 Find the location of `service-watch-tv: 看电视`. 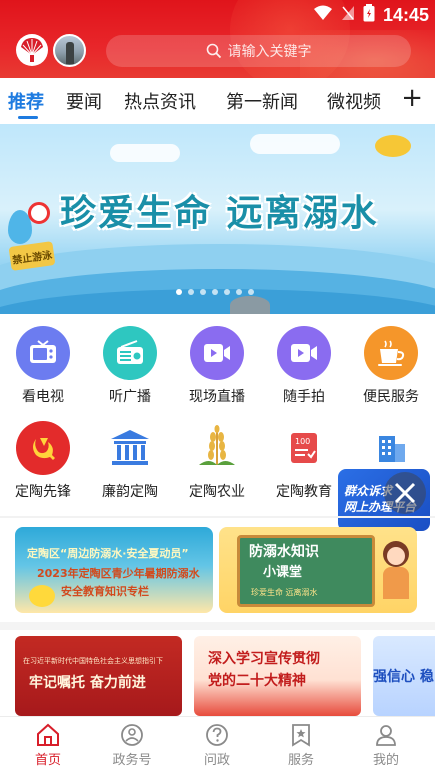

service-watch-tv: 看电视 is located at coordinates (43, 366).